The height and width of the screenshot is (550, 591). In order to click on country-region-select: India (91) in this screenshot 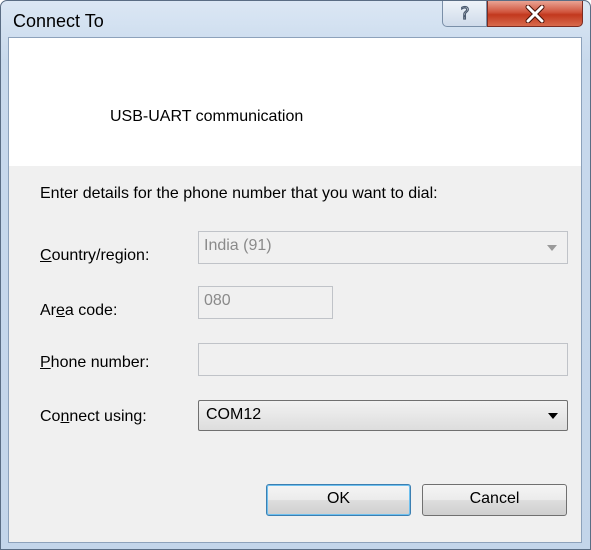, I will do `click(383, 247)`.